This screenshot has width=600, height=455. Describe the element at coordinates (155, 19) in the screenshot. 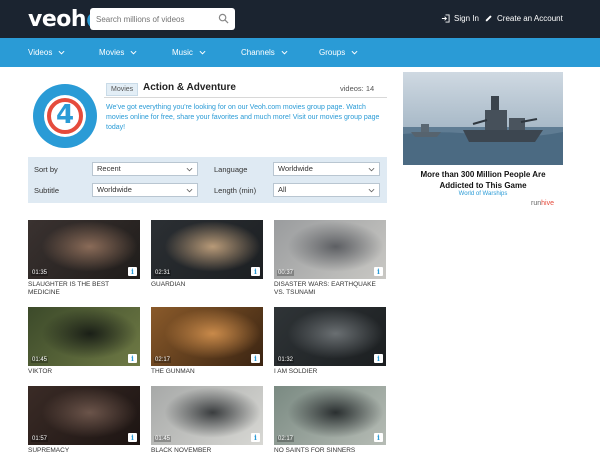

I see `search-input` at that location.